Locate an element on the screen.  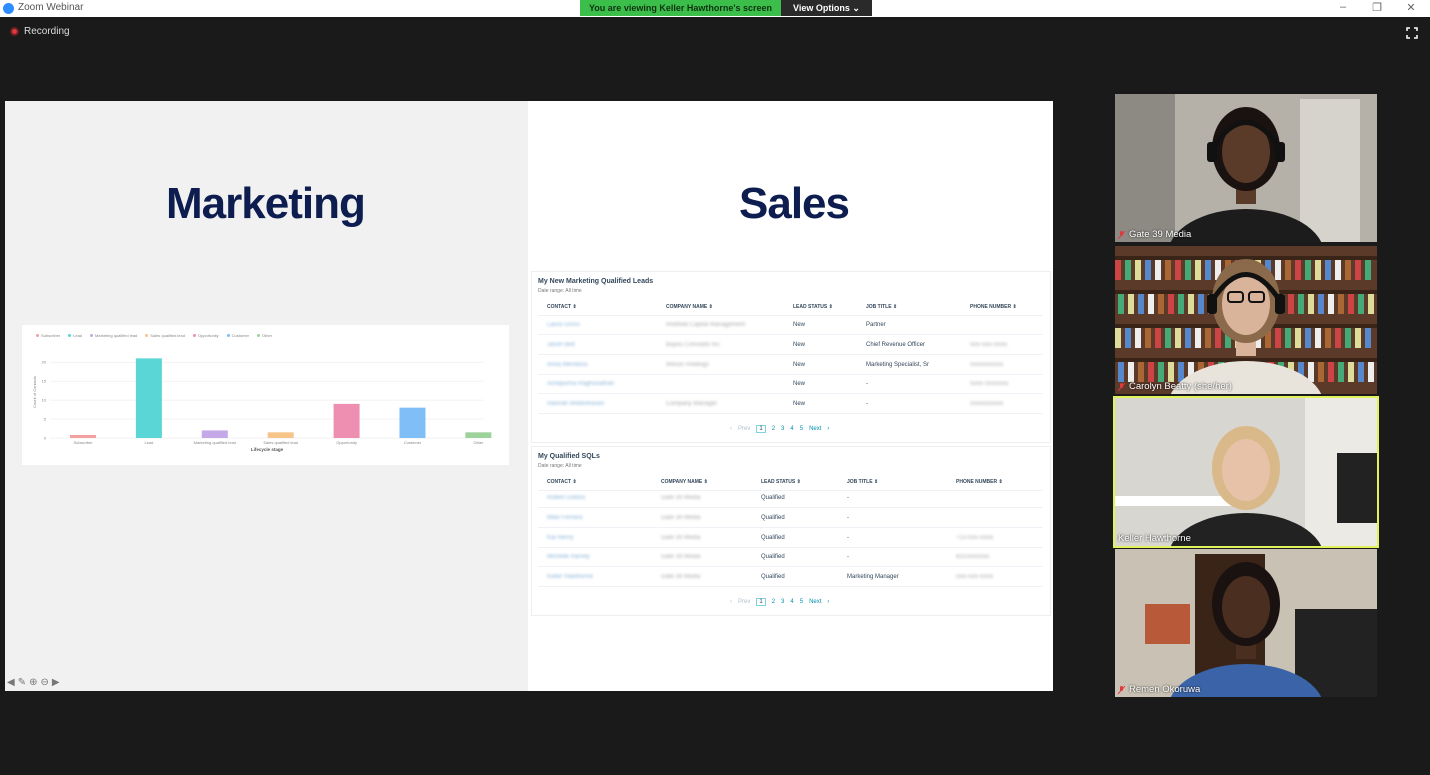
mic-muted-icon is located at coordinates (1121, 234).